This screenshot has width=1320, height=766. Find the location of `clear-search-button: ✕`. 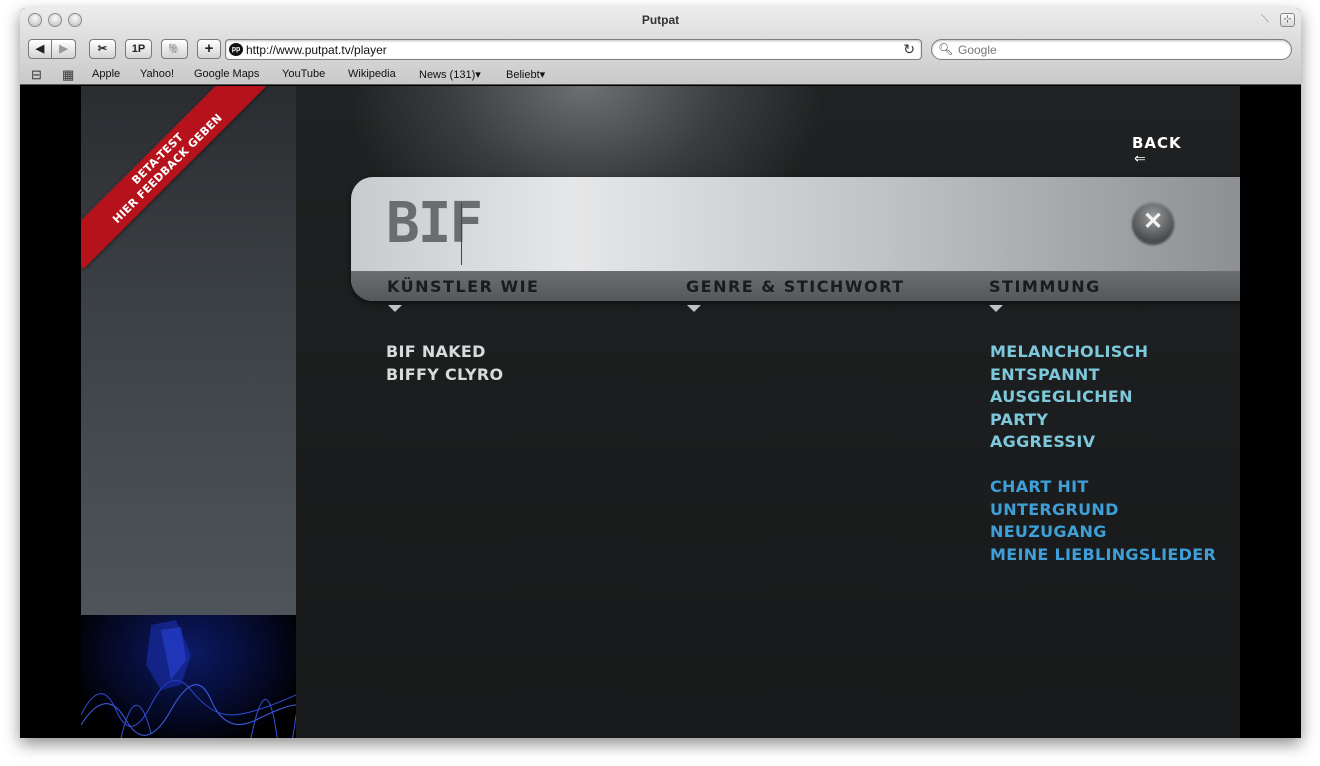

clear-search-button: ✕ is located at coordinates (1153, 223).